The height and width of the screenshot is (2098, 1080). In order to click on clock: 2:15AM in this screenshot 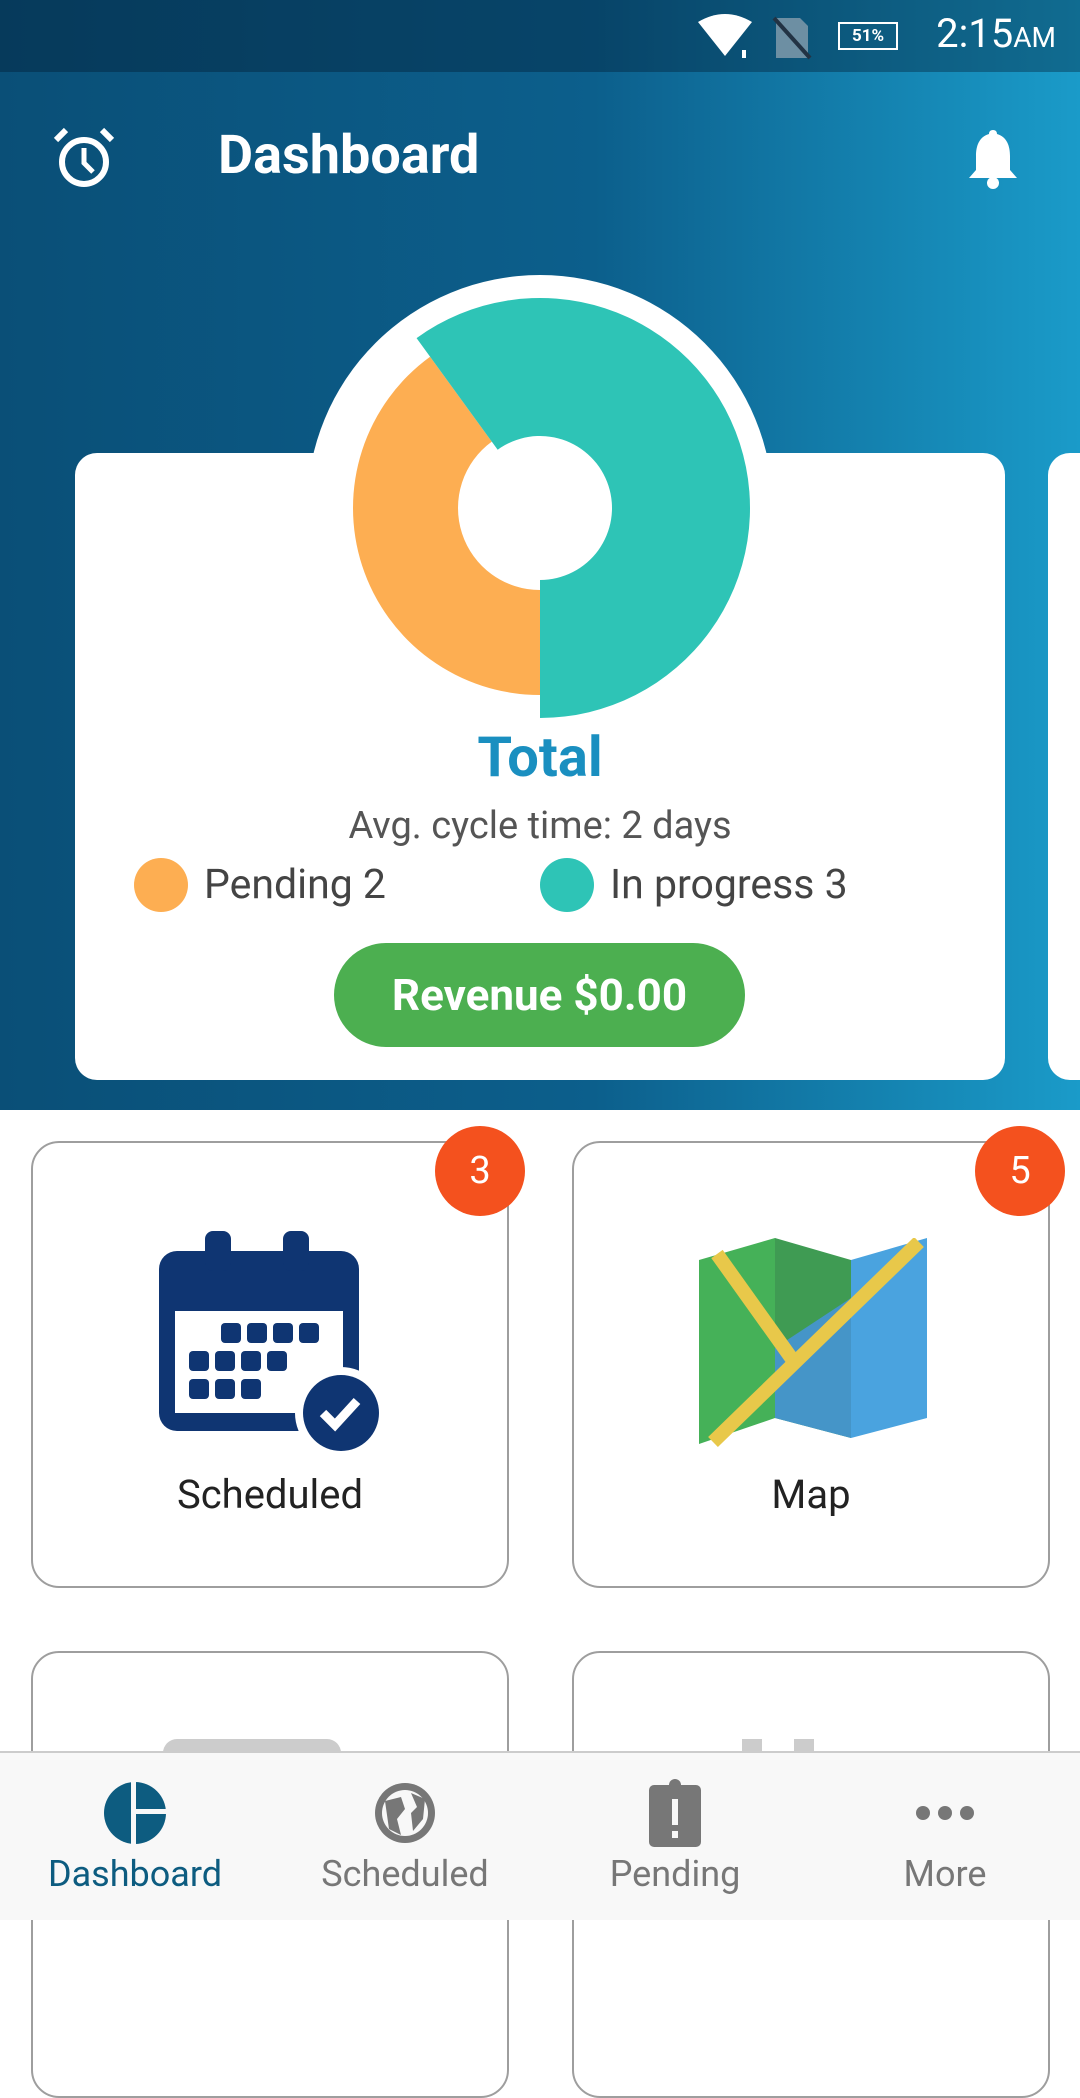, I will do `click(996, 33)`.